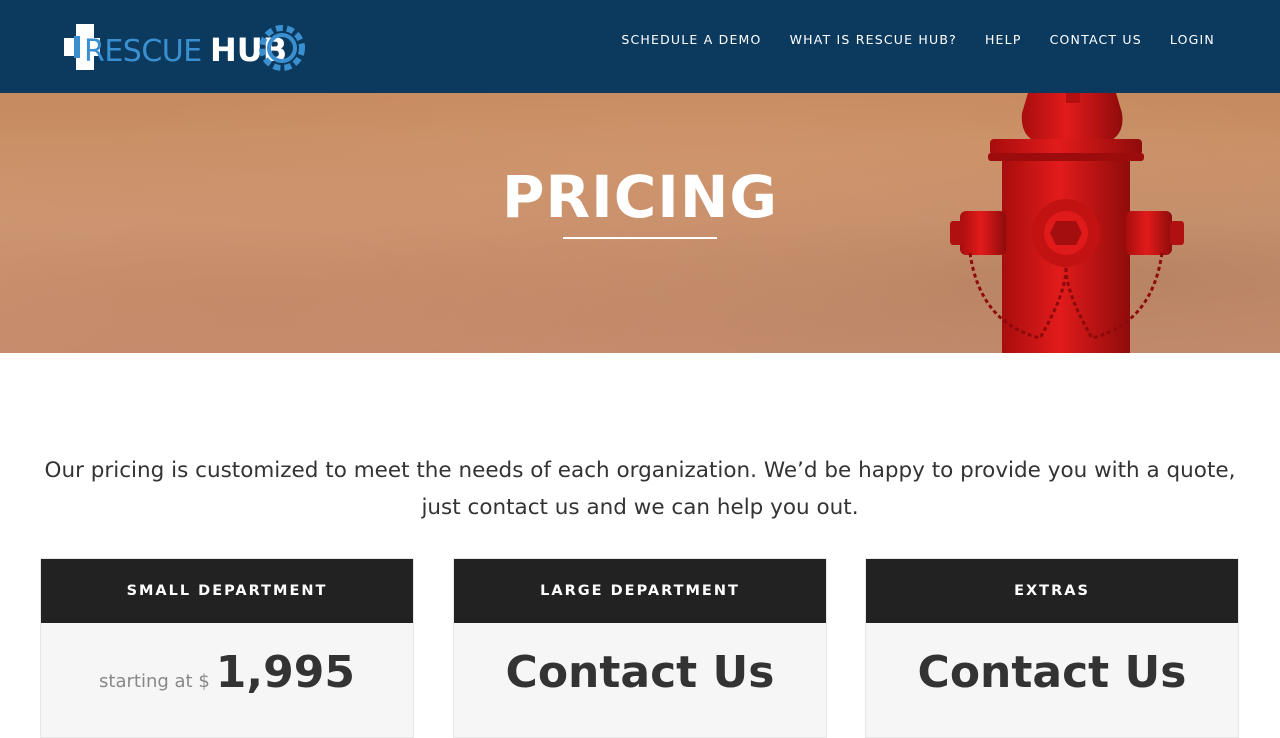  I want to click on nav-contact-us: CONTACT US, so click(1096, 39).